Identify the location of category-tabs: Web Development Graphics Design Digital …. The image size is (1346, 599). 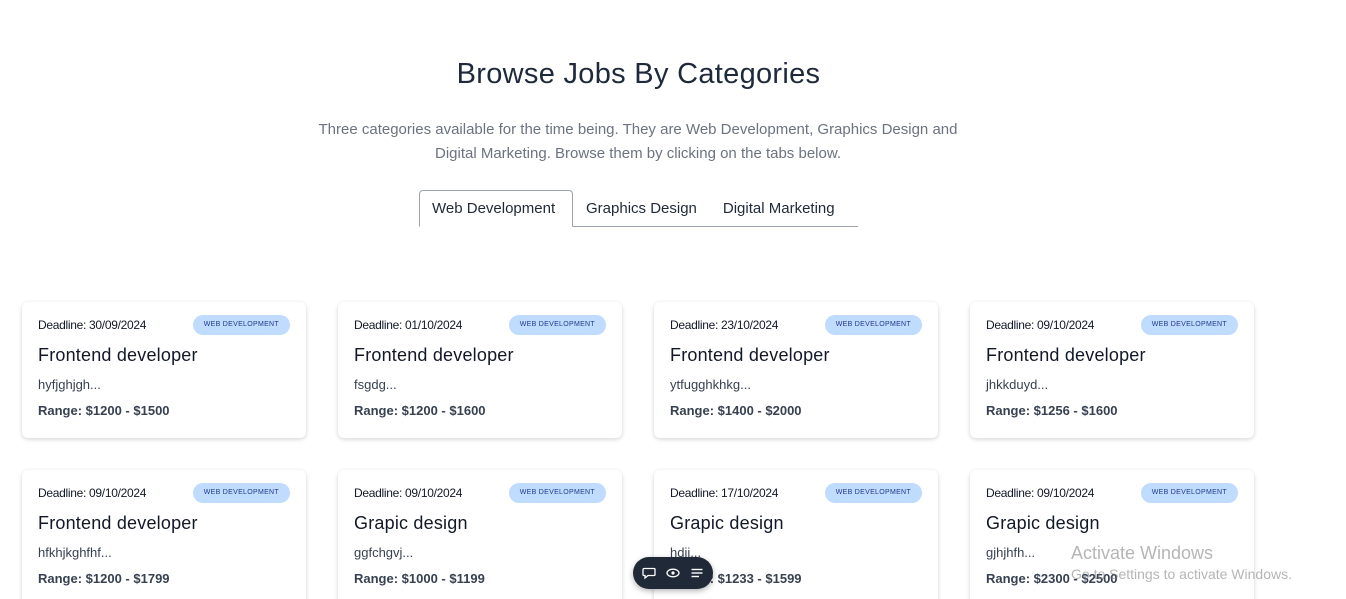
(638, 208).